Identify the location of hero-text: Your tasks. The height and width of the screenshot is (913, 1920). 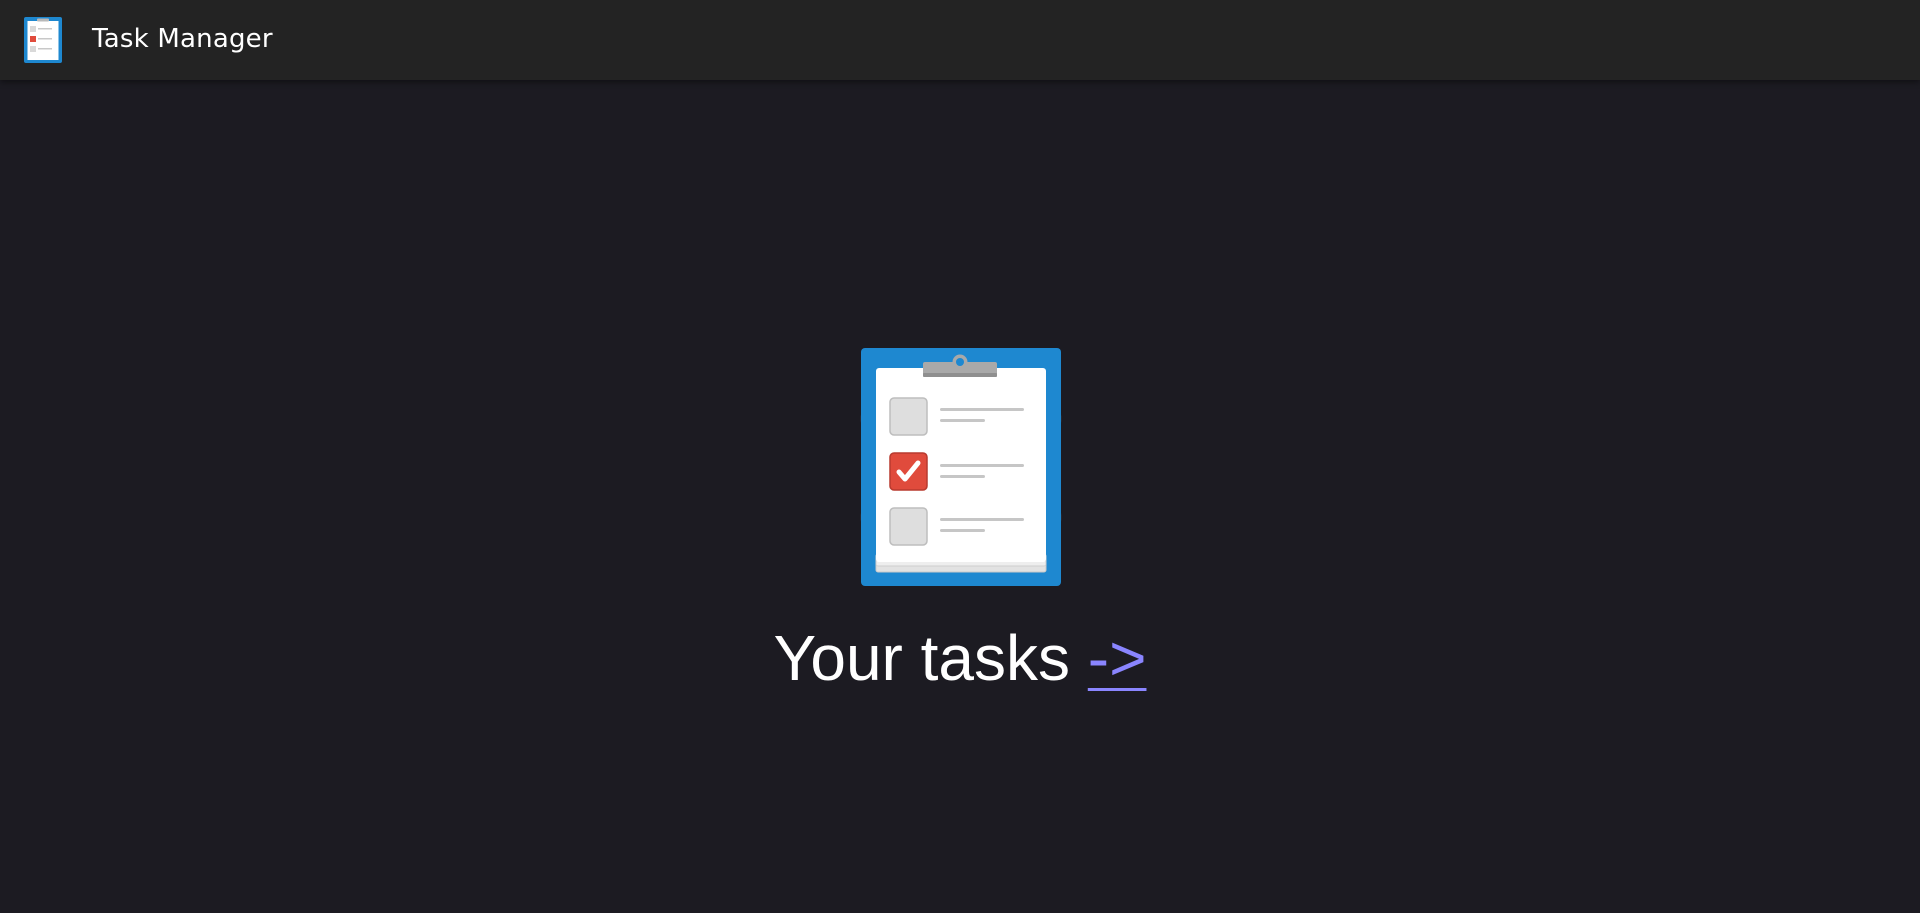
(930, 658).